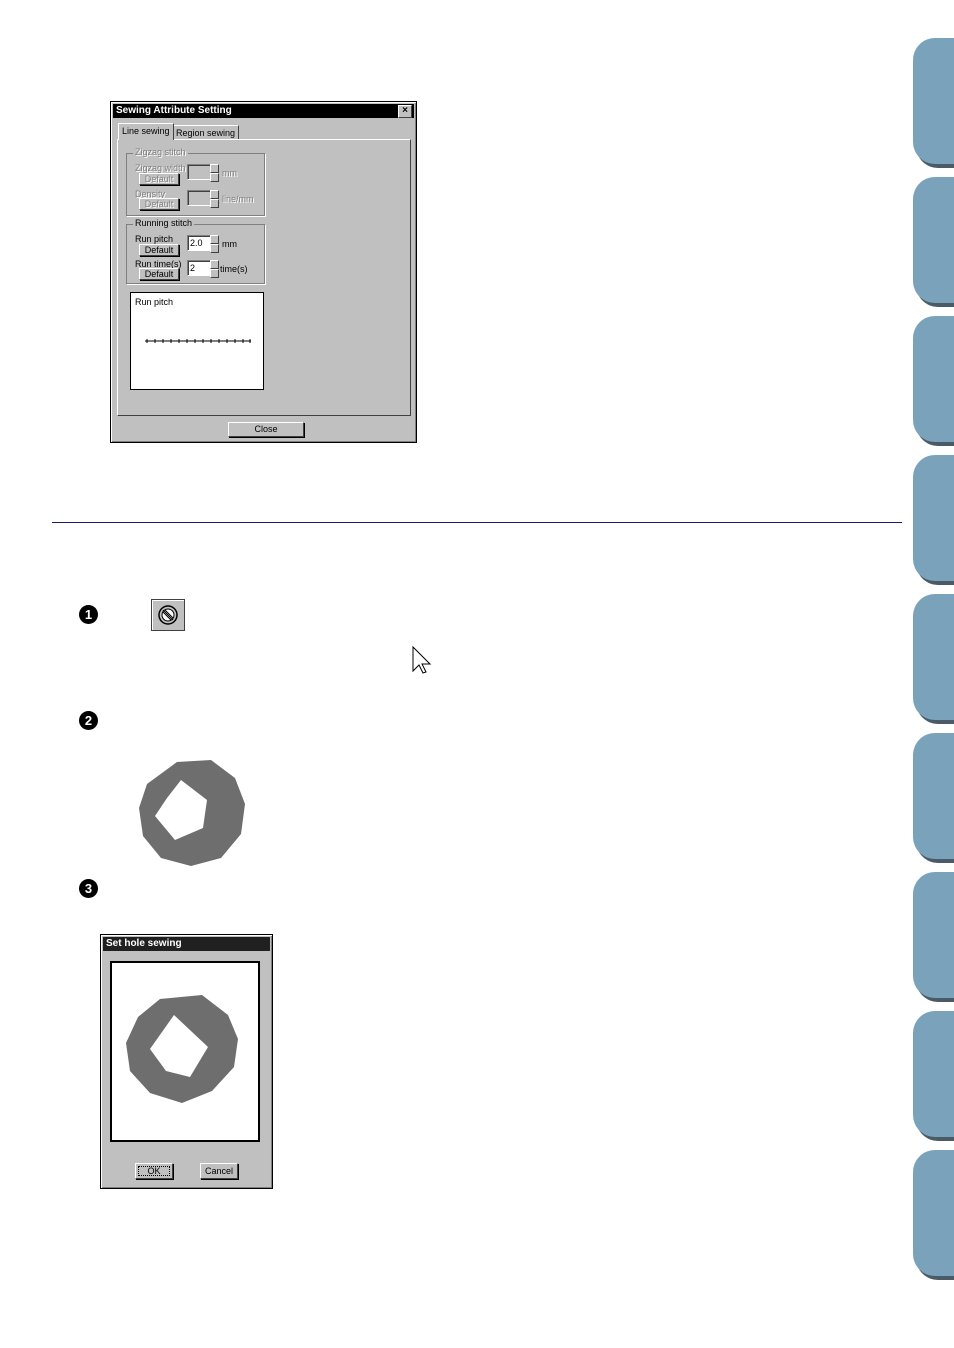 The height and width of the screenshot is (1348, 954). Describe the element at coordinates (154, 239) in the screenshot. I see `run-pitch-label: Run pitch` at that location.